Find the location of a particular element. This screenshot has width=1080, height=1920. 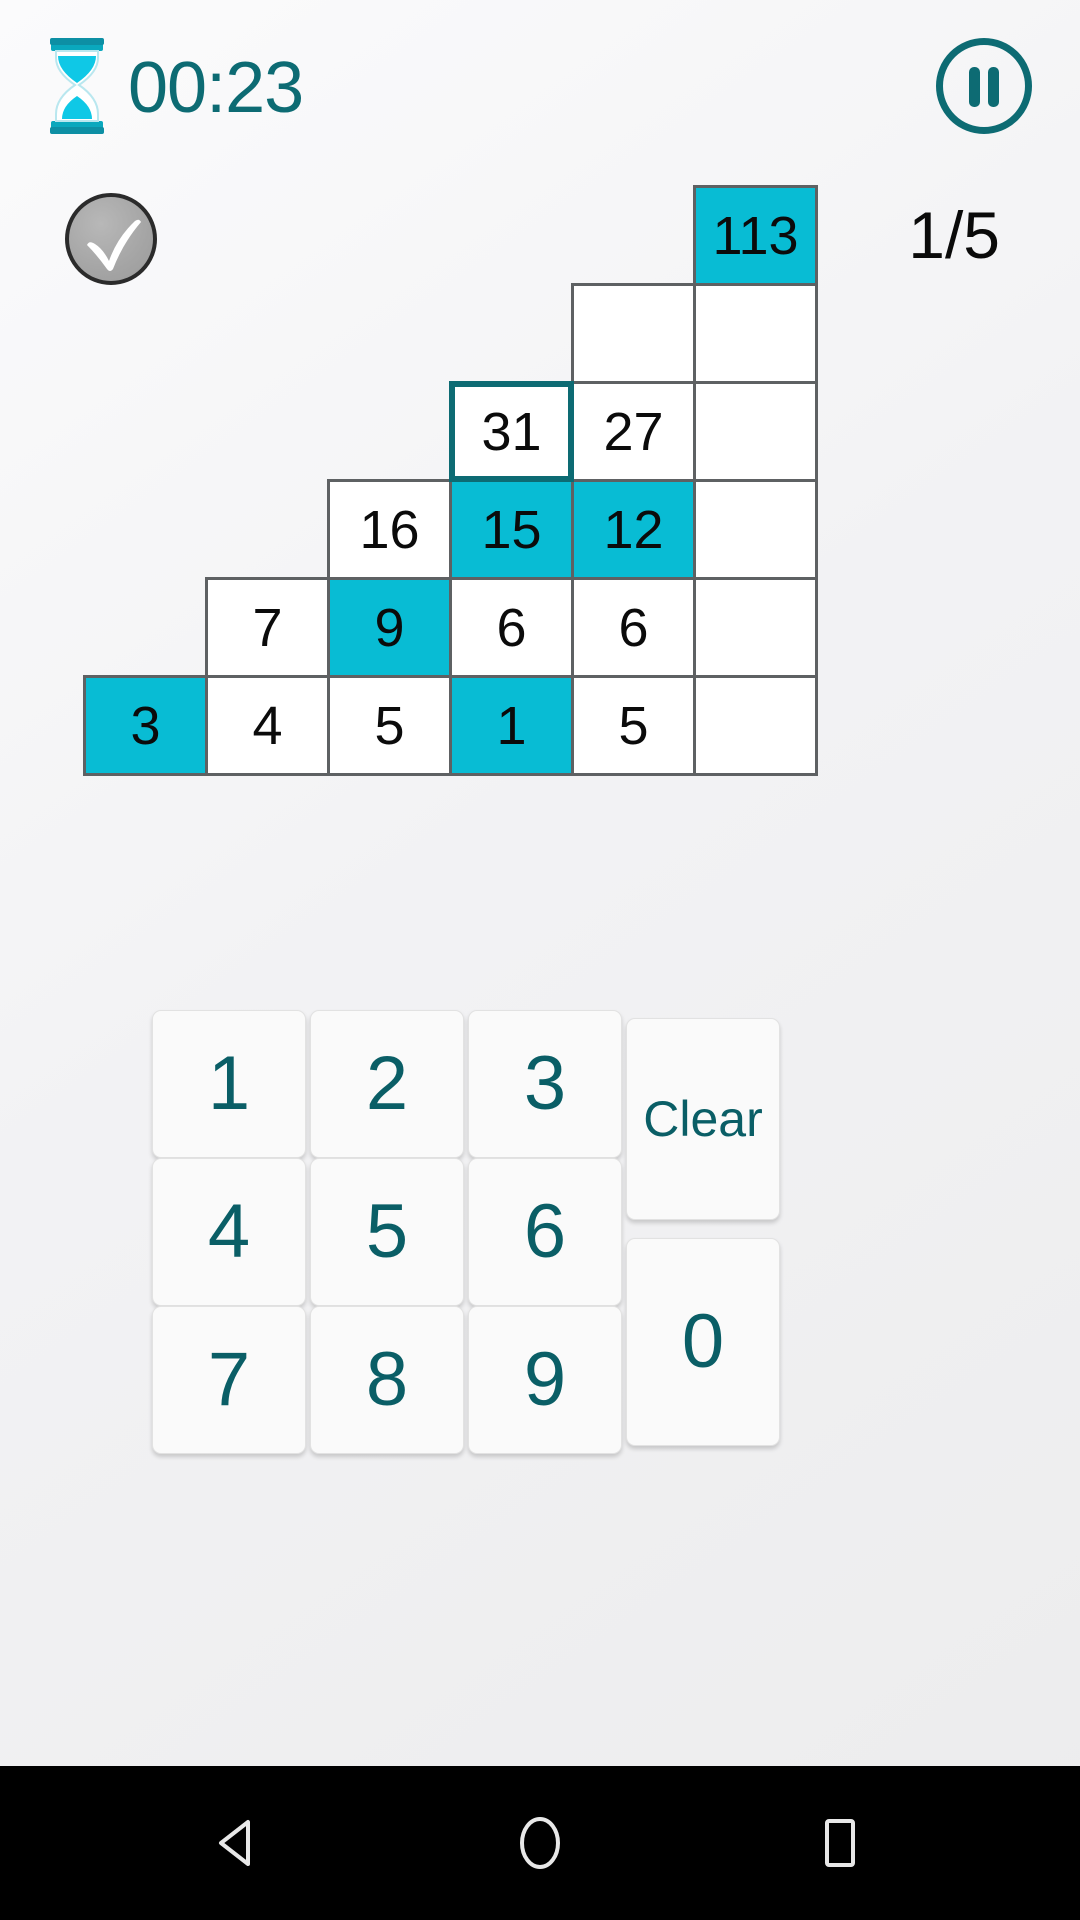

pyramid-cell: 1 is located at coordinates (511, 725).